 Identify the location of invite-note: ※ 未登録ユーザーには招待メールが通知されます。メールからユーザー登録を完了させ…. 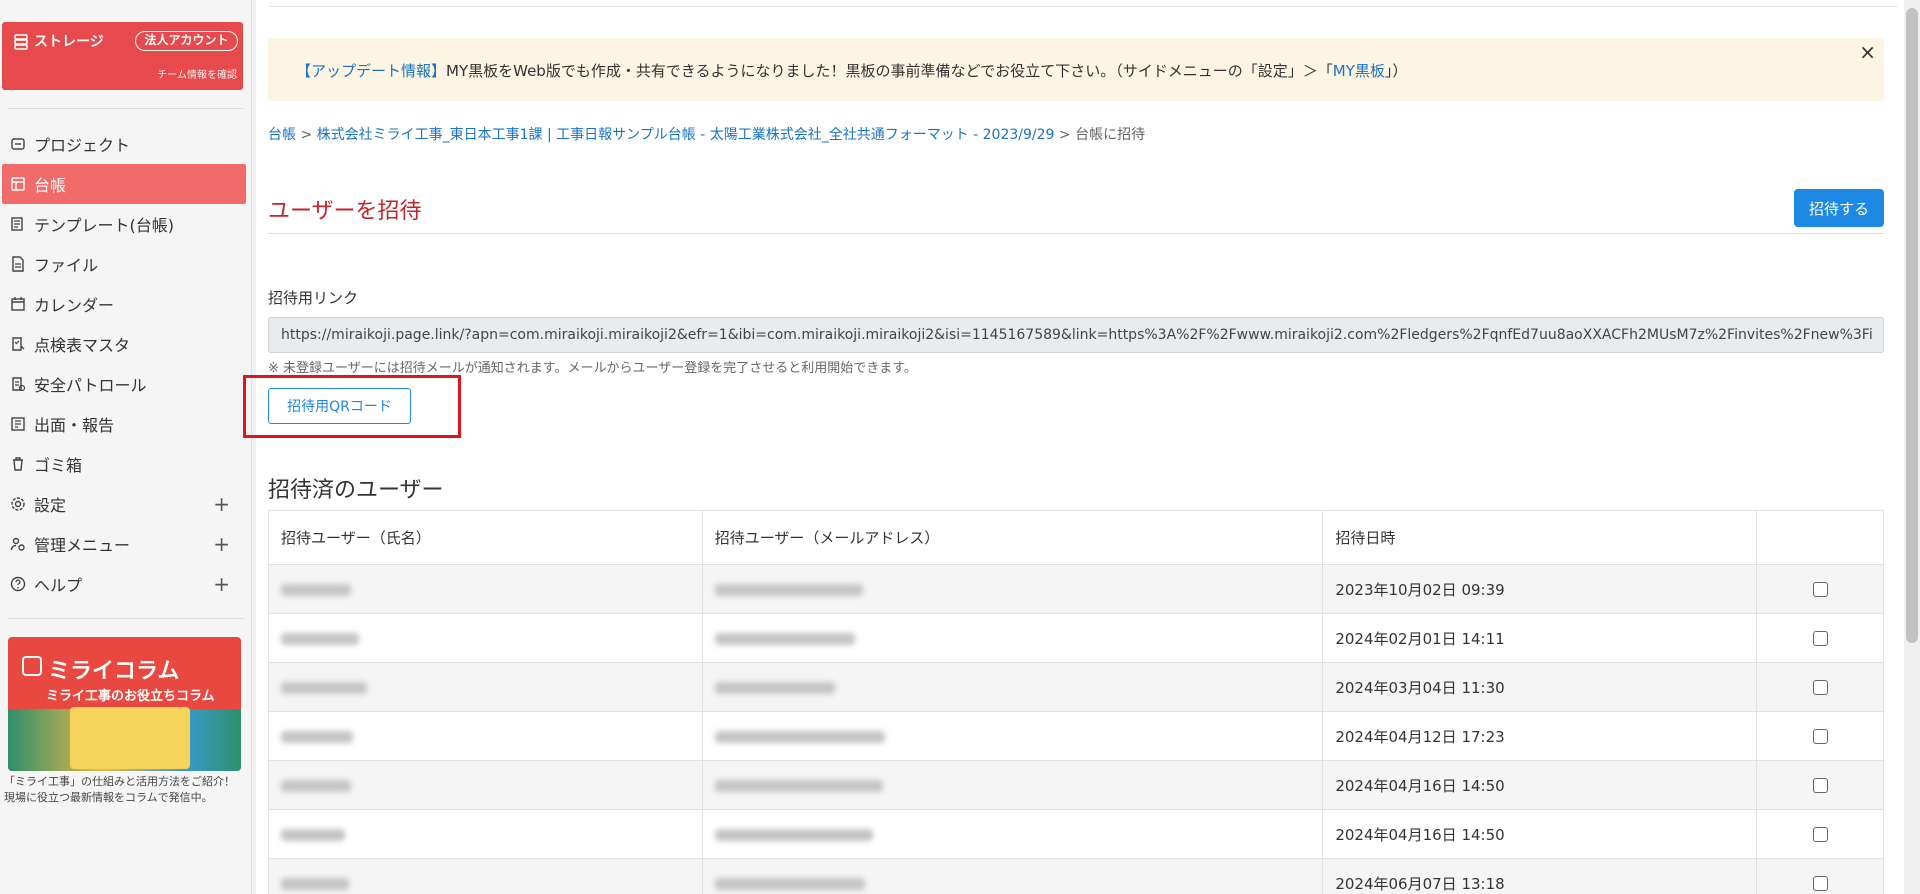
(592, 368).